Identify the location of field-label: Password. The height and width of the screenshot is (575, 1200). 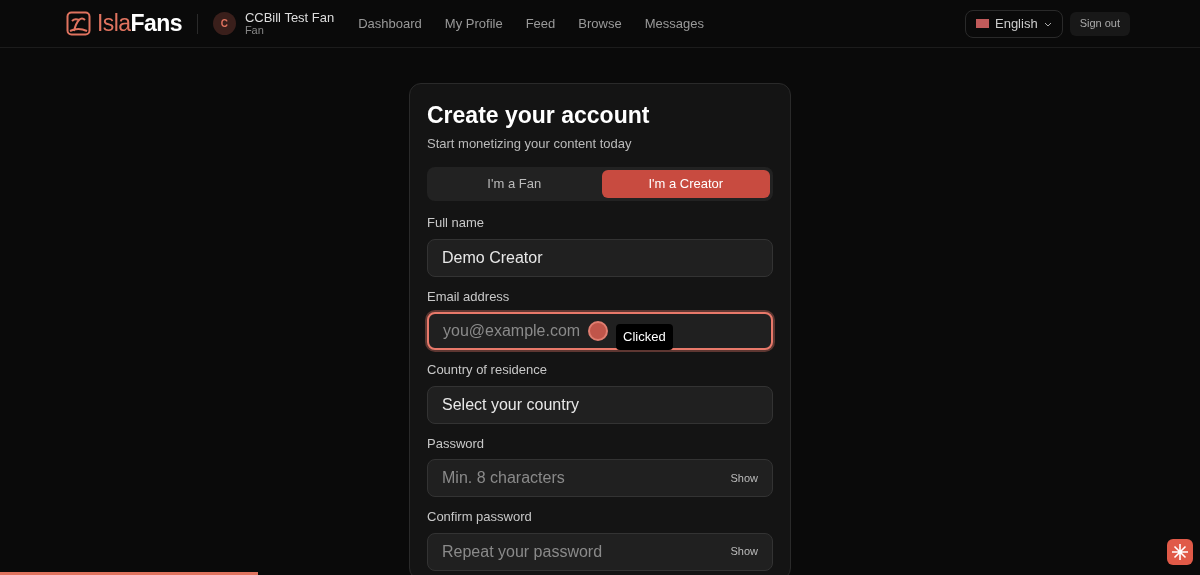
(456, 443).